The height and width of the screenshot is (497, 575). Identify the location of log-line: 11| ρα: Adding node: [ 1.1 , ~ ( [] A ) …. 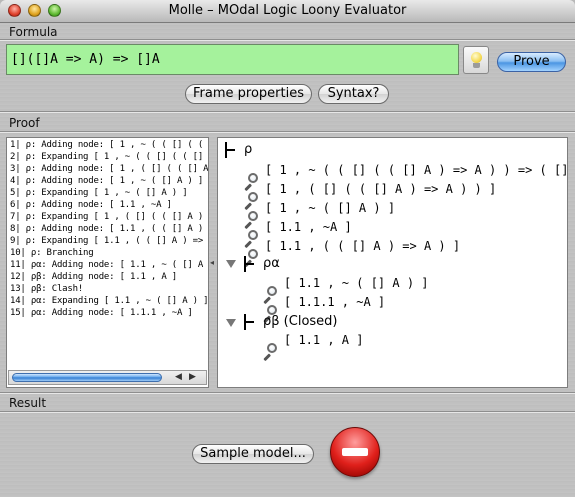
(109, 265).